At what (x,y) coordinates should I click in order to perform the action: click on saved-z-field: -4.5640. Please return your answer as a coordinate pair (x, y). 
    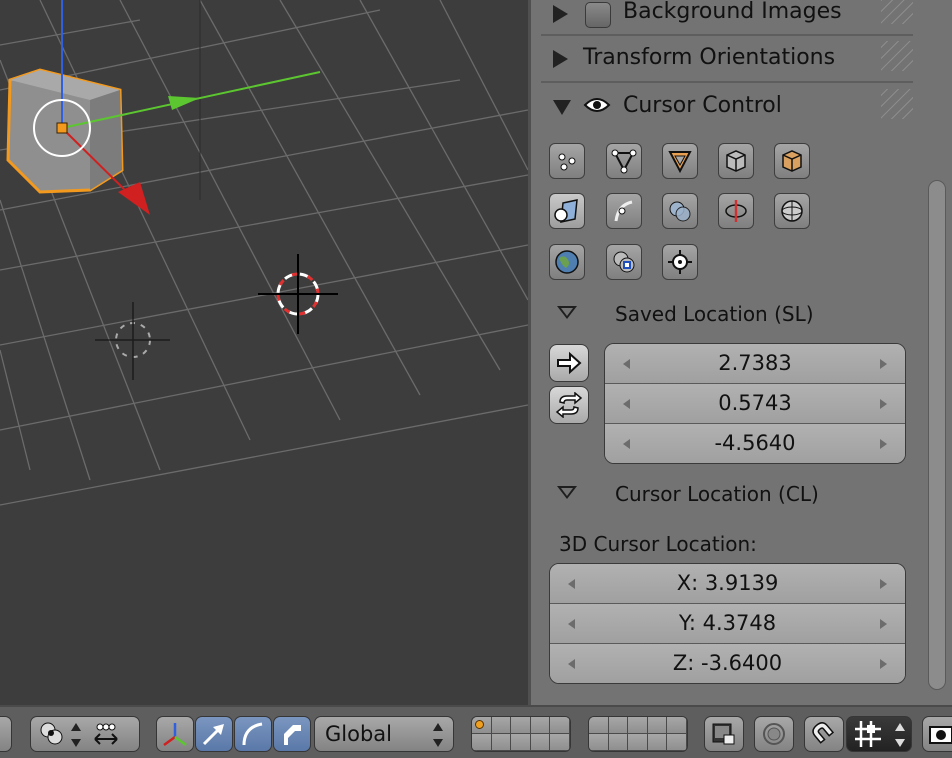
    Looking at the image, I should click on (755, 443).